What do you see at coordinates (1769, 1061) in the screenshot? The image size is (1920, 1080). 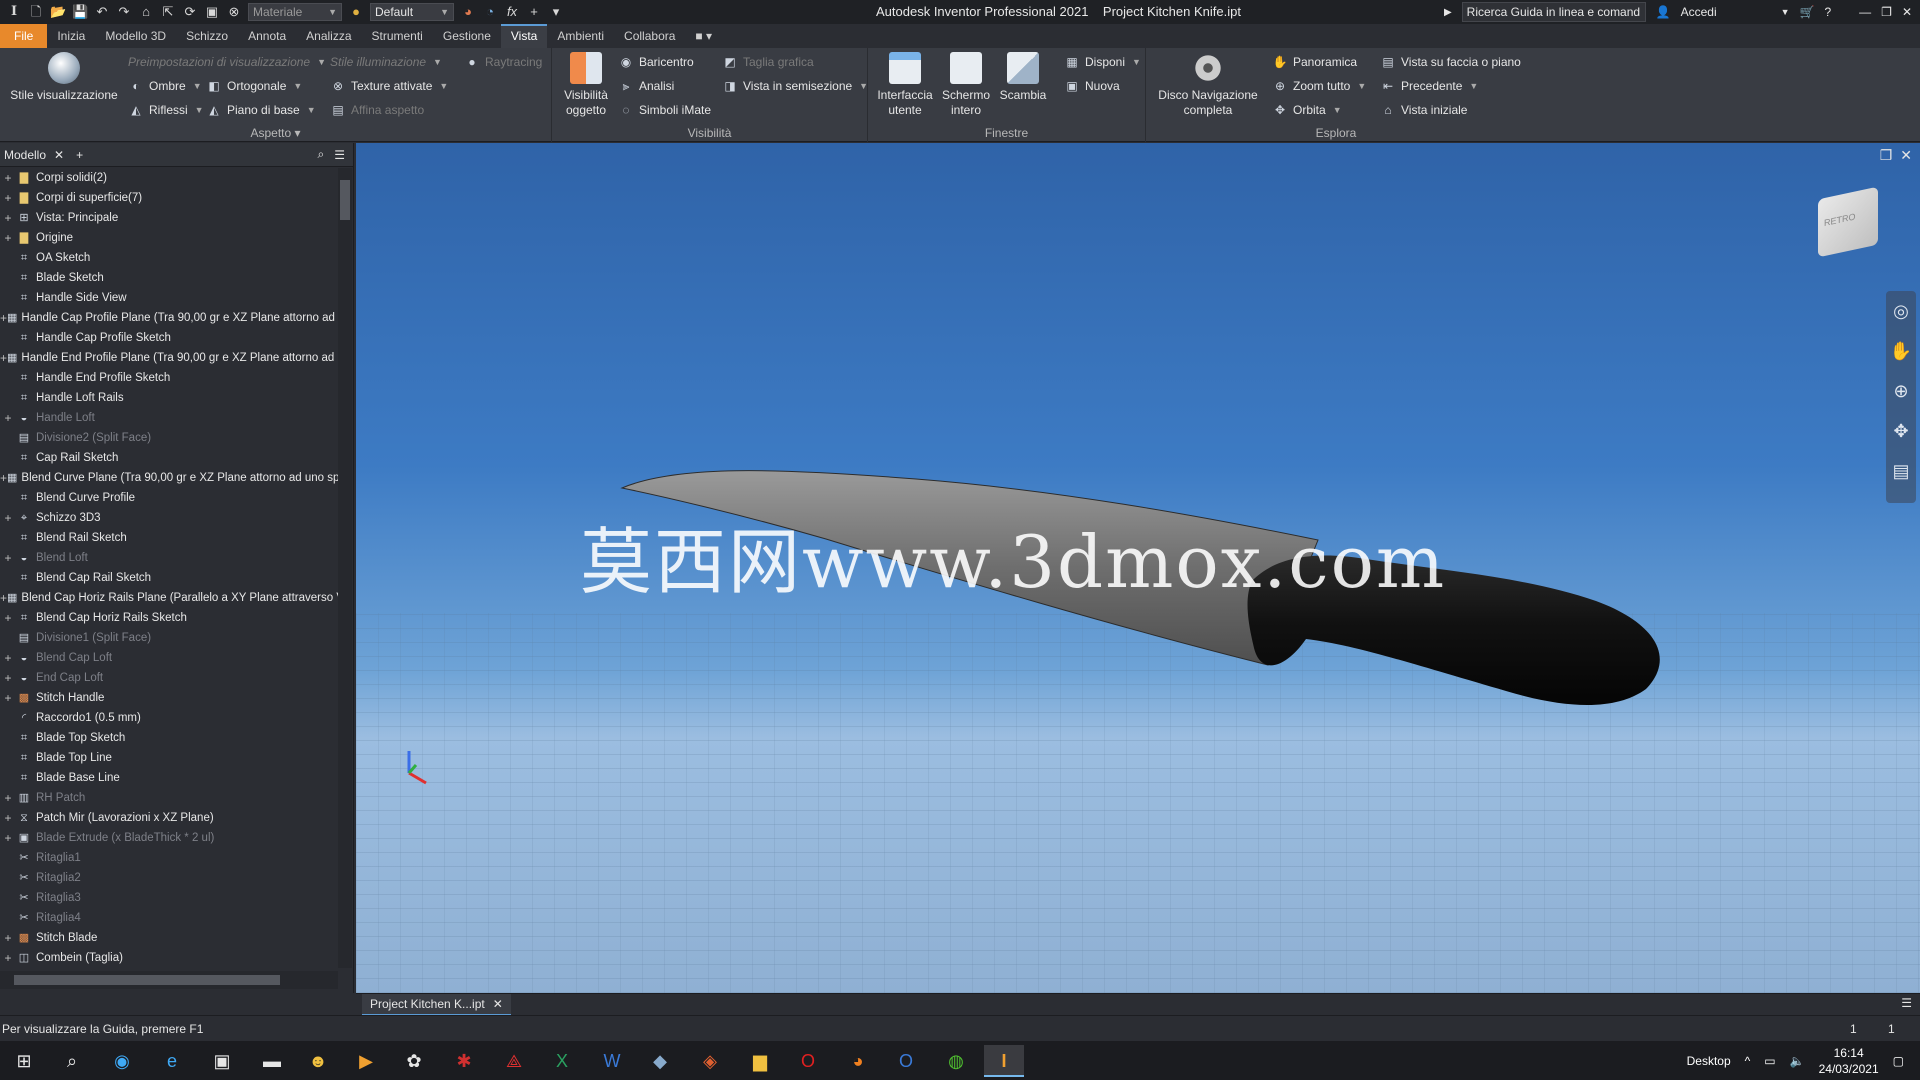 I see `network-icon: ▭` at bounding box center [1769, 1061].